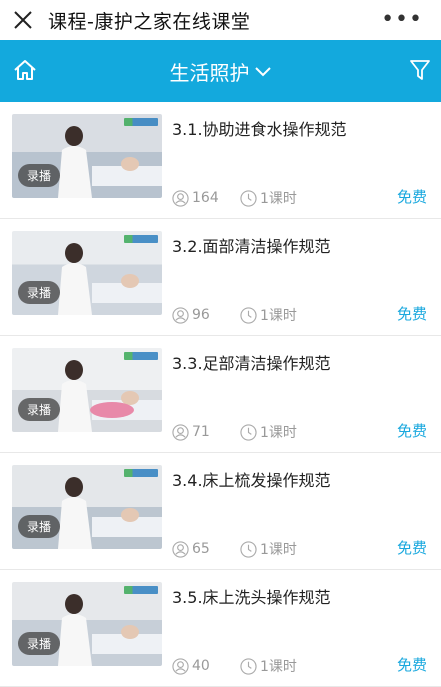 Image resolution: width=441 pixels, height=687 pixels. I want to click on title-bar: 课程-康护之家在线课堂 •••, so click(220, 20).